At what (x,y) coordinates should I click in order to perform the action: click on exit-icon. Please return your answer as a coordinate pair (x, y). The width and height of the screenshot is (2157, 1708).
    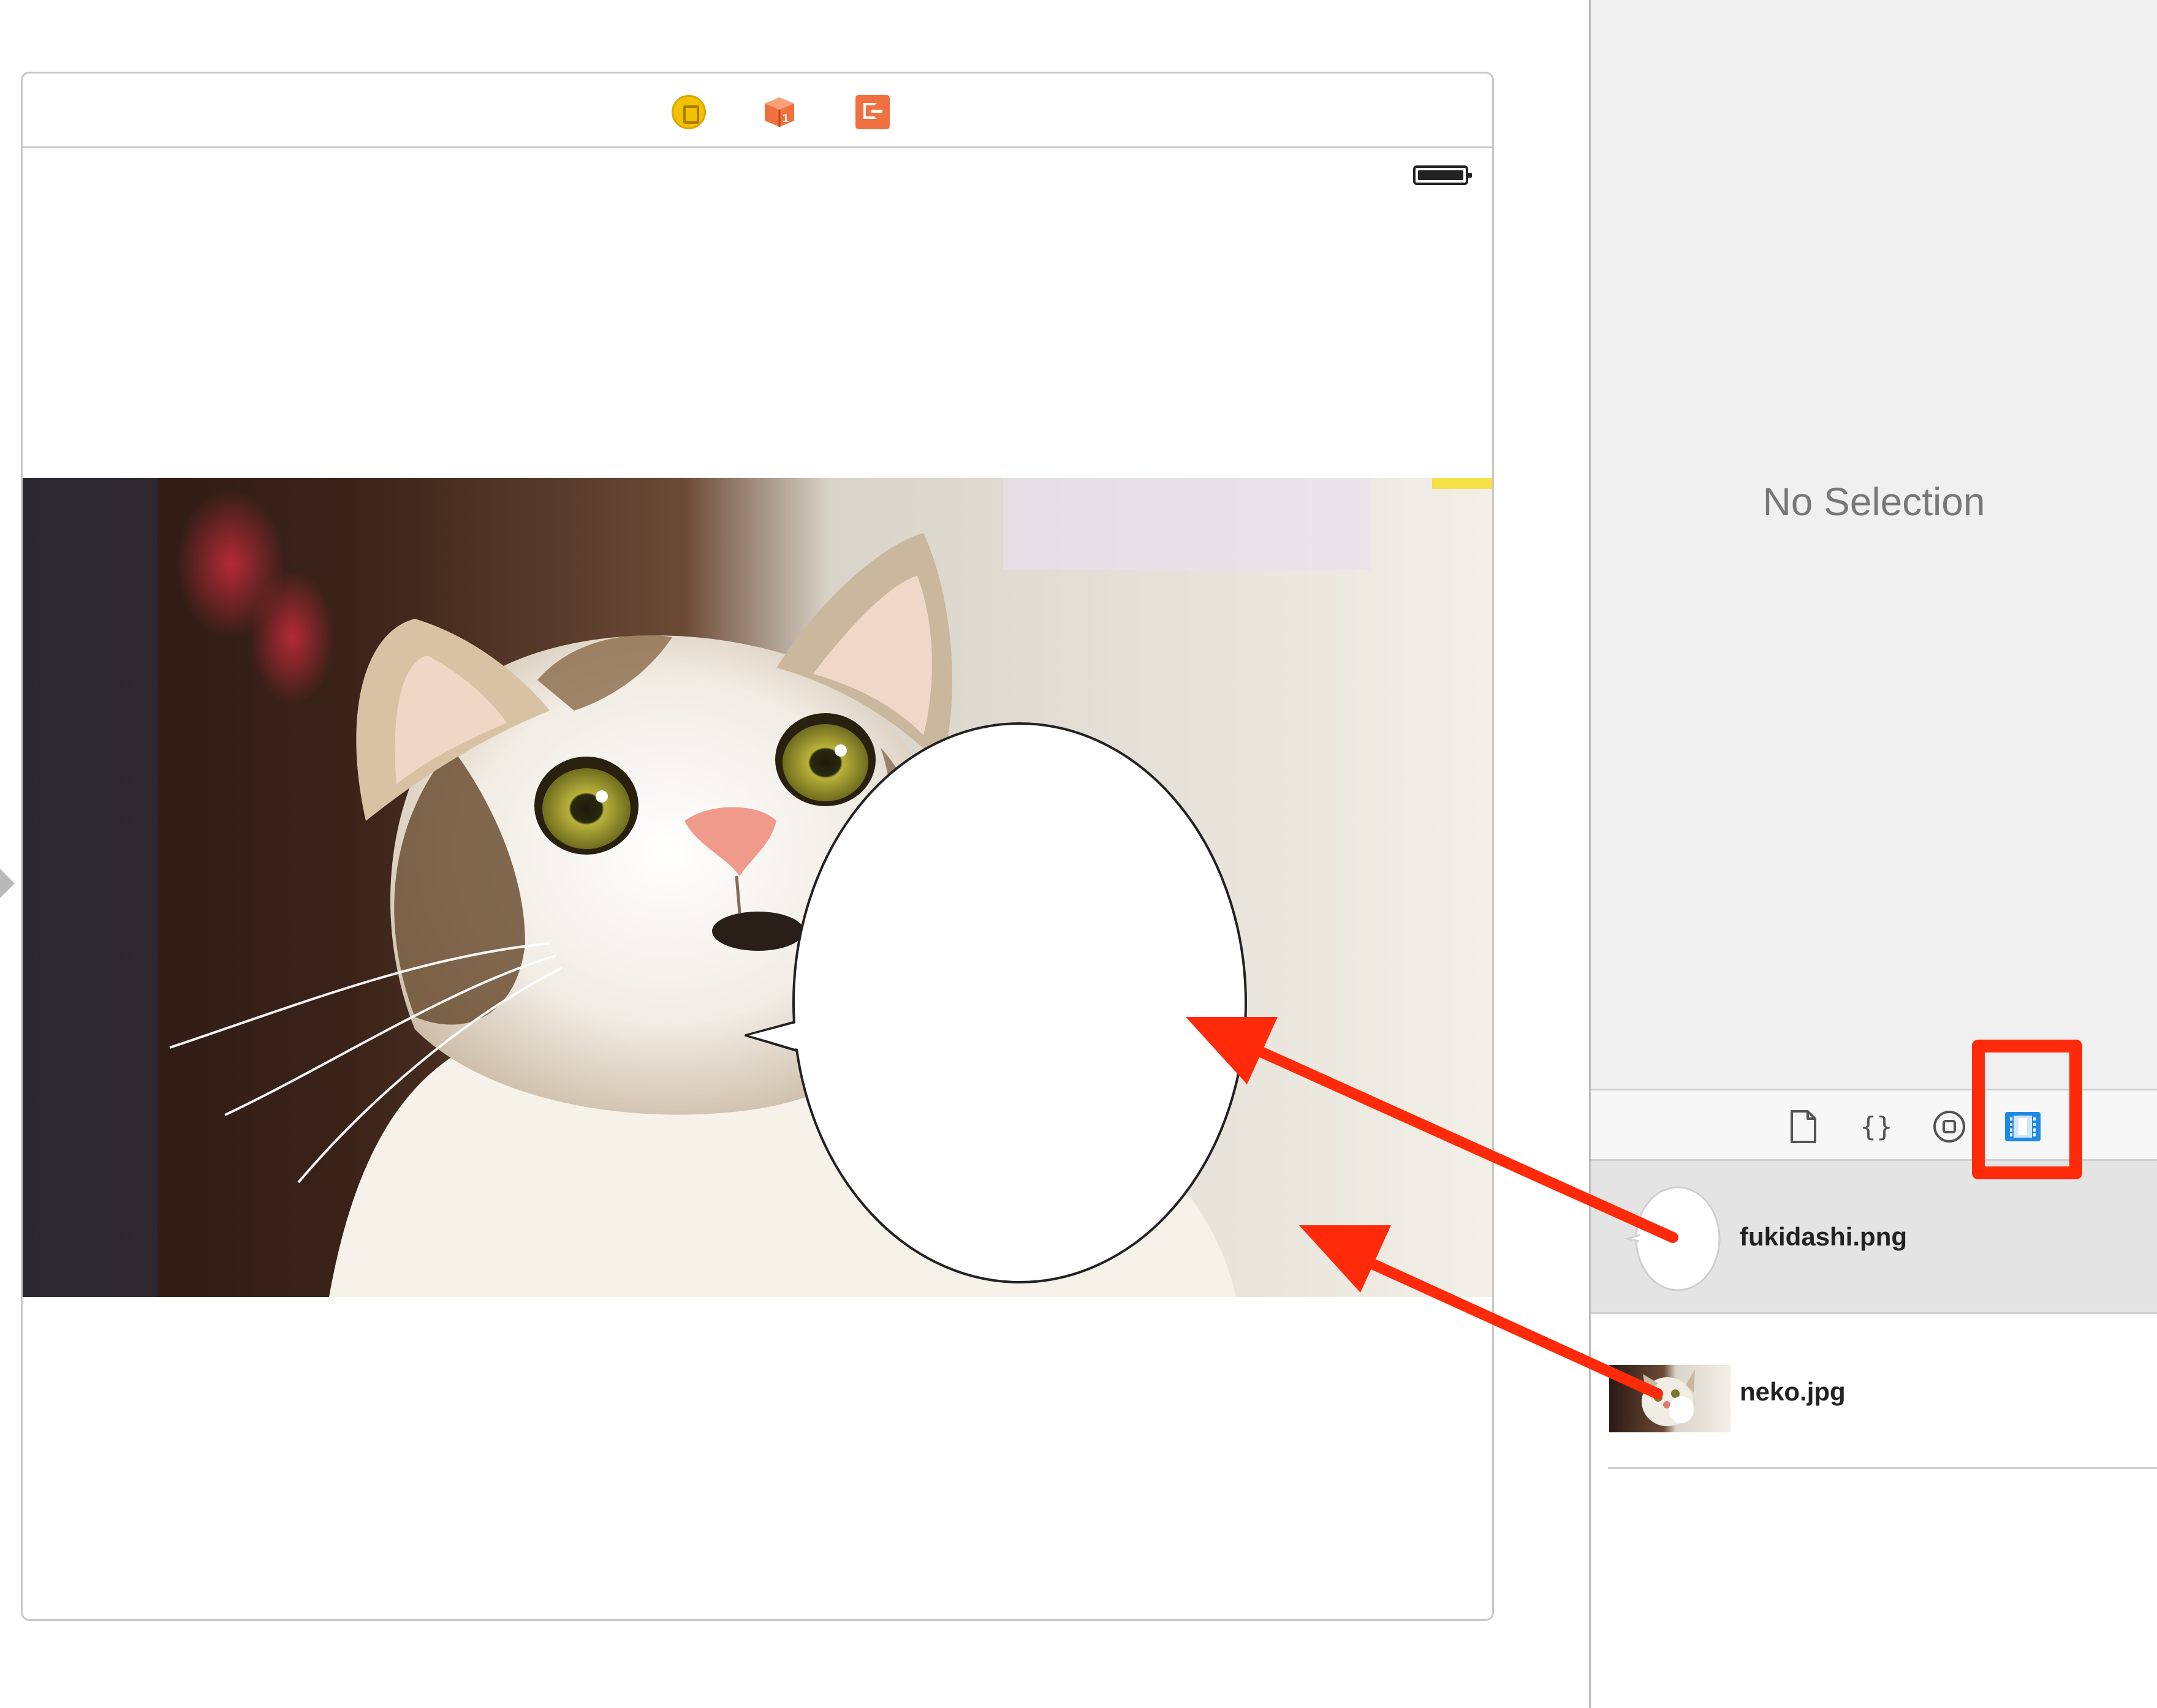
    Looking at the image, I should click on (872, 112).